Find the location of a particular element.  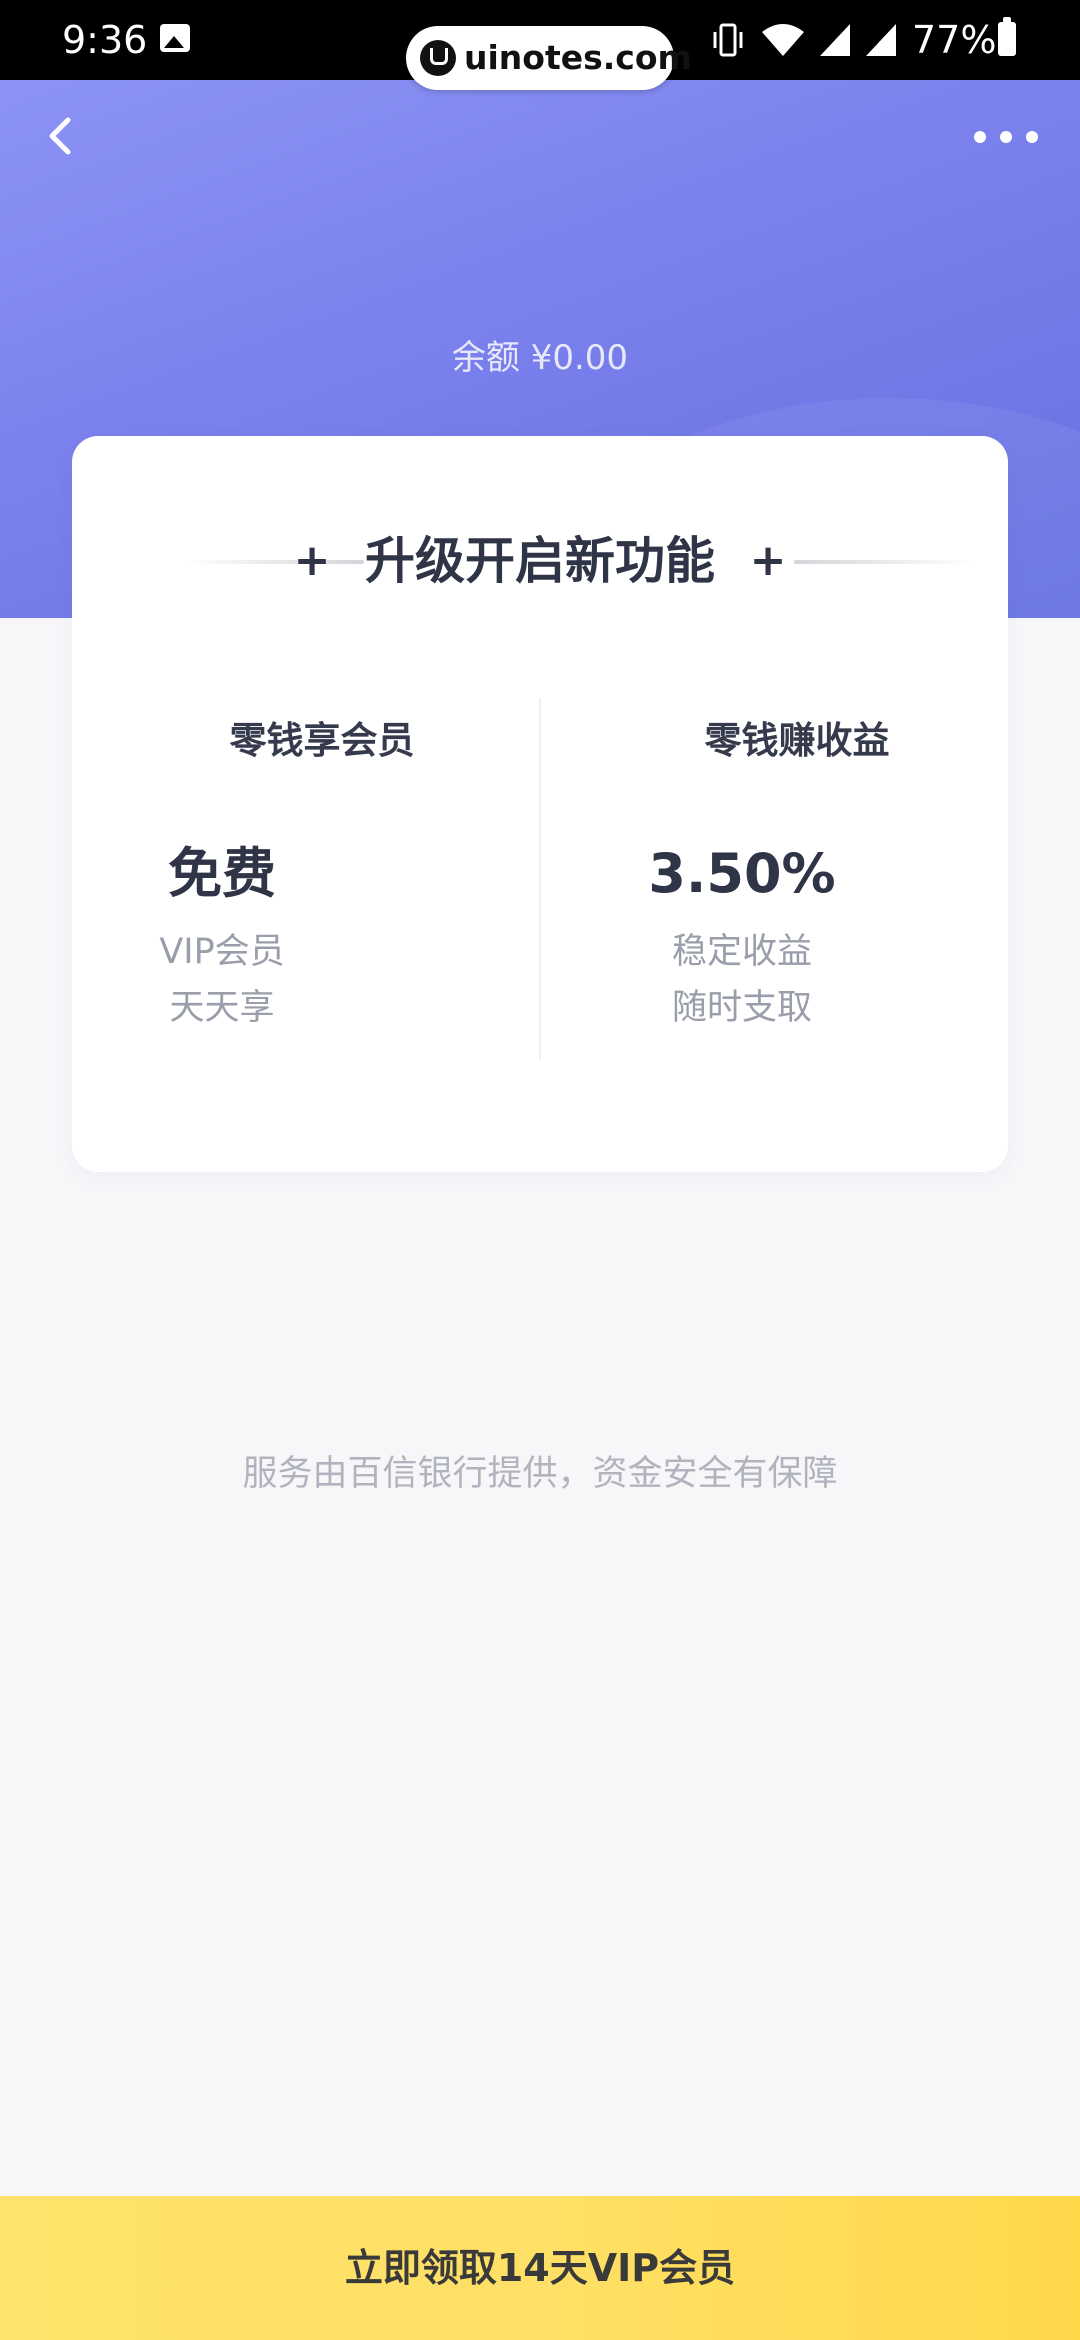

claim-vip-button: 立即领取14天VIP会员 is located at coordinates (540, 2268).